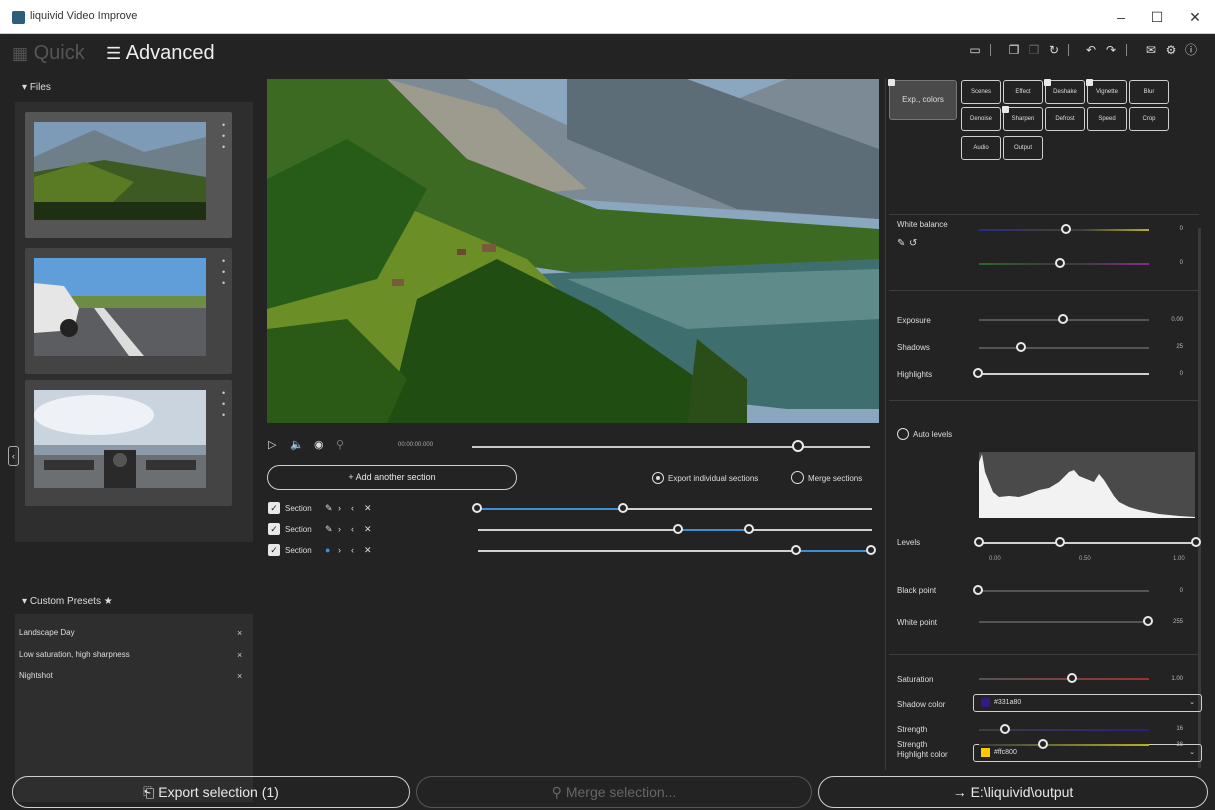 The image size is (1215, 810). What do you see at coordinates (1063, 319) in the screenshot?
I see `exposure-slider-knob` at bounding box center [1063, 319].